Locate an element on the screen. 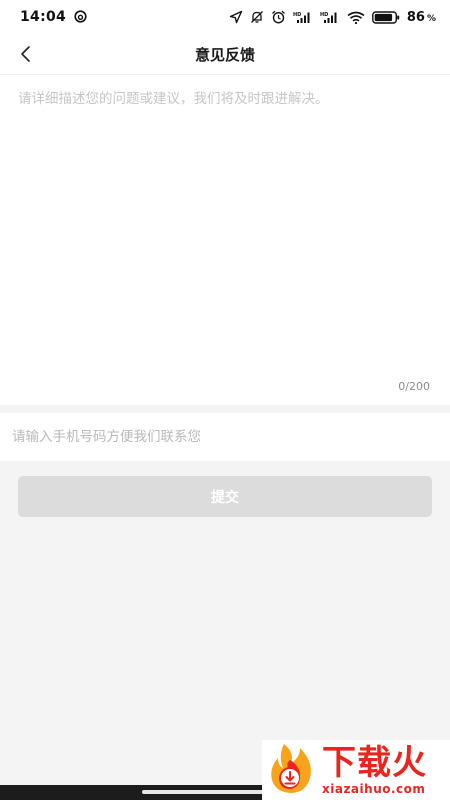 The image size is (450, 800). signal-hd-2-icon: HD is located at coordinates (330, 17).